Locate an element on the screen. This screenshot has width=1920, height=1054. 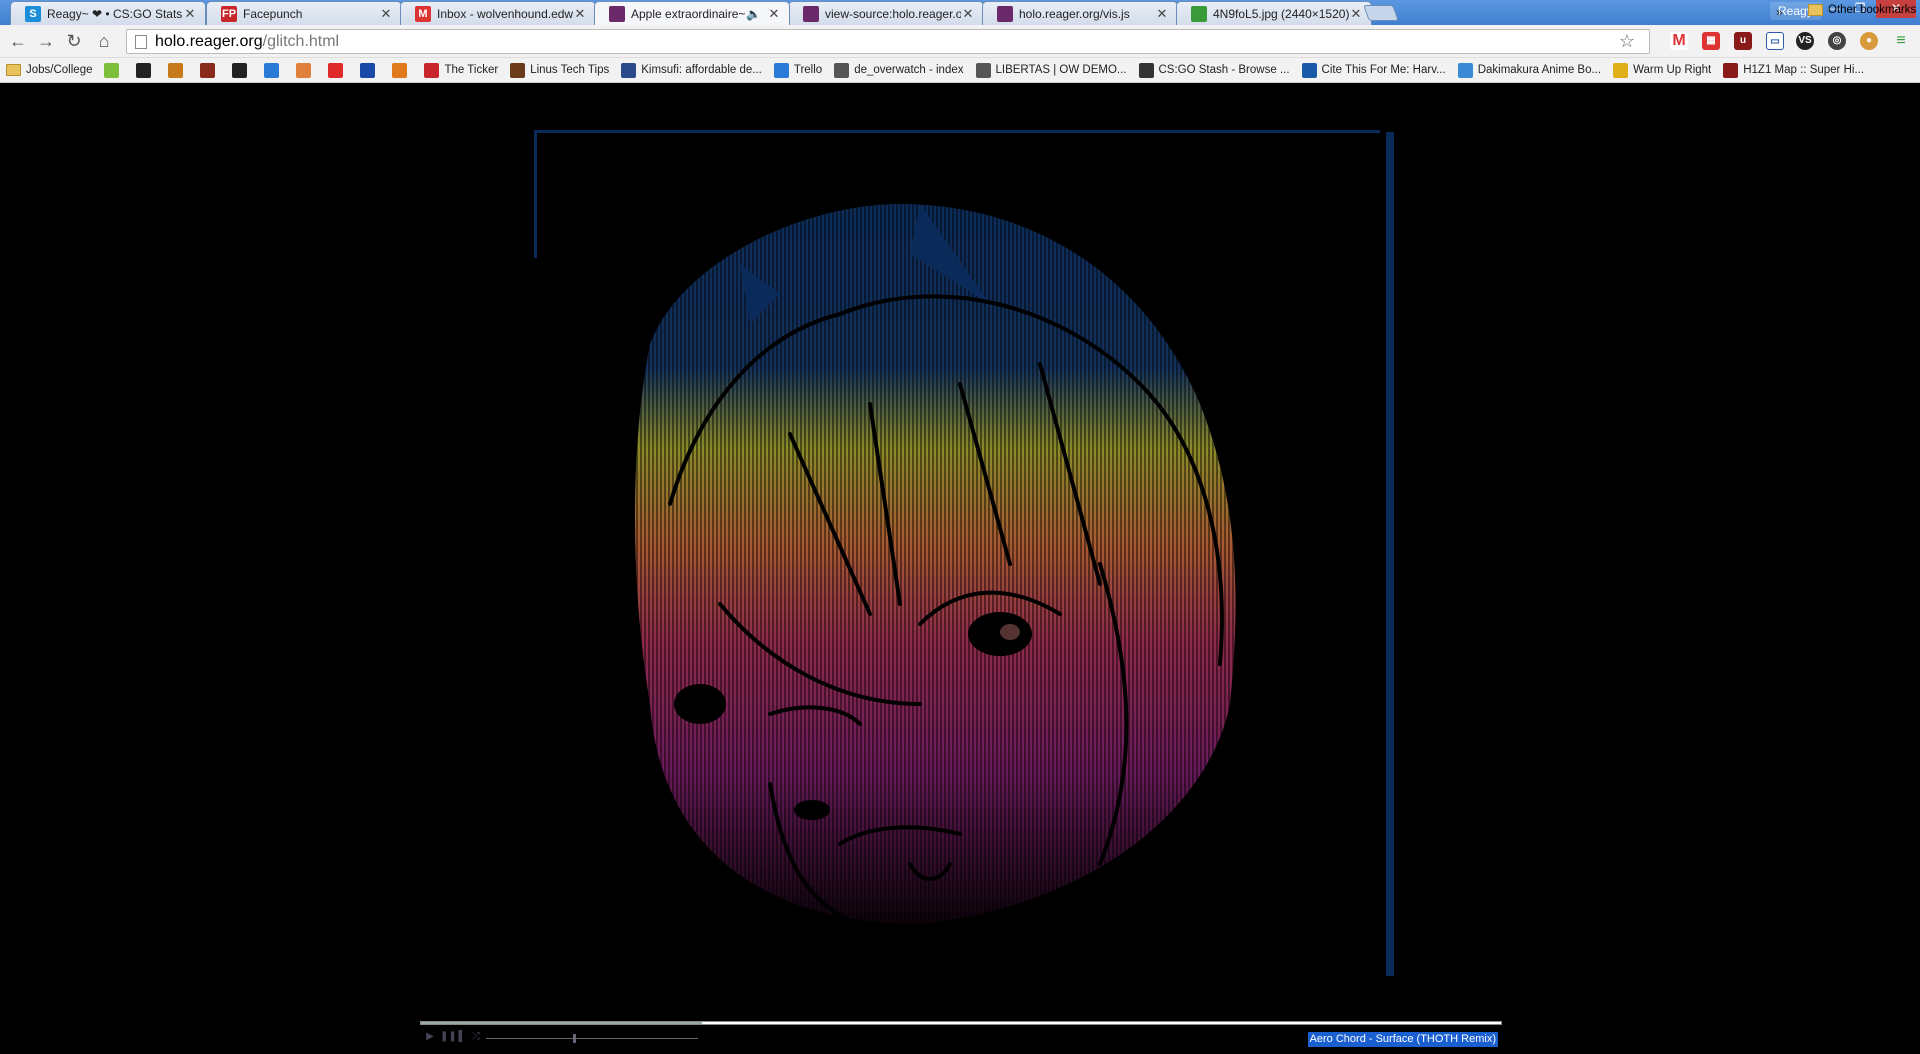
bookmark-item: Trello is located at coordinates (798, 70).